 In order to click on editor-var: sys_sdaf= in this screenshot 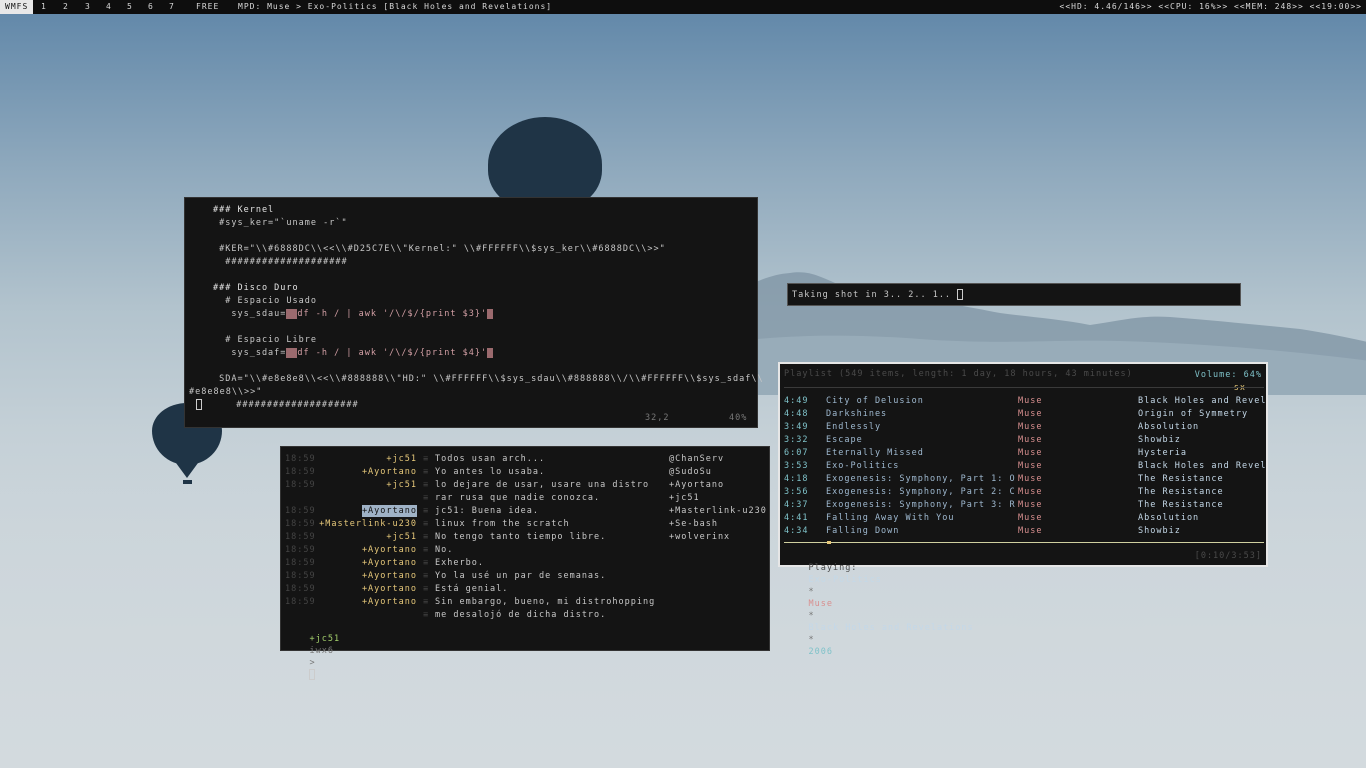, I will do `click(250, 353)`.